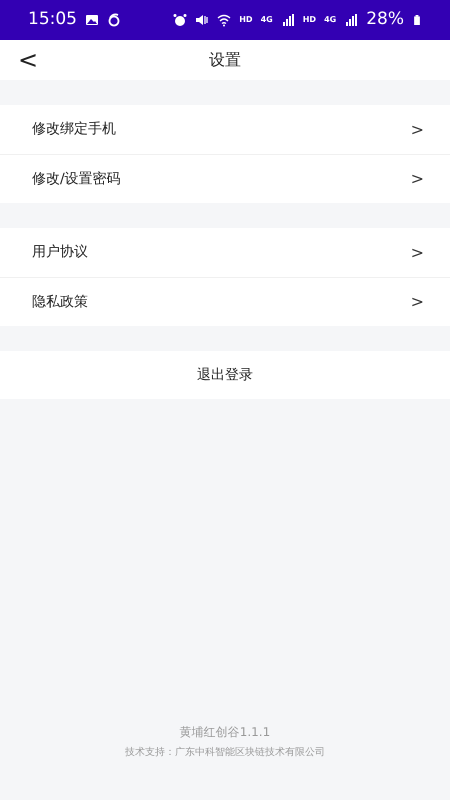 The image size is (450, 800). Describe the element at coordinates (225, 129) in the screenshot. I see `settings-item: 修改绑定手机 >` at that location.